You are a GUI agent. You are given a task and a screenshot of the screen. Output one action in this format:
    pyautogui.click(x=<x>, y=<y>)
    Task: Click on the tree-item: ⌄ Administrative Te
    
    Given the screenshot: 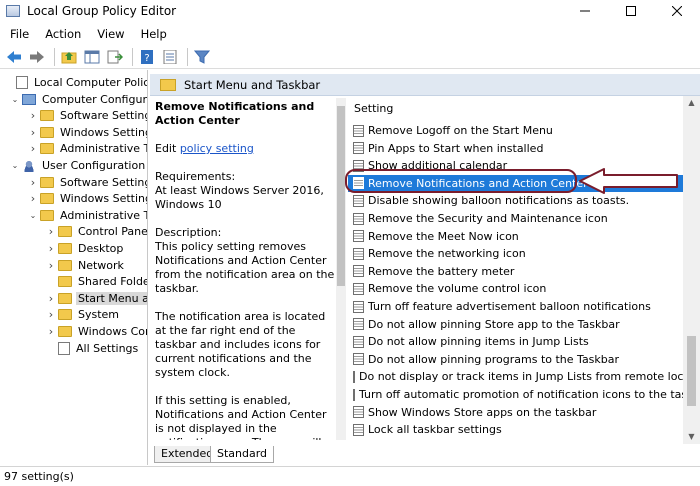 What is the action you would take?
    pyautogui.click(x=87, y=215)
    